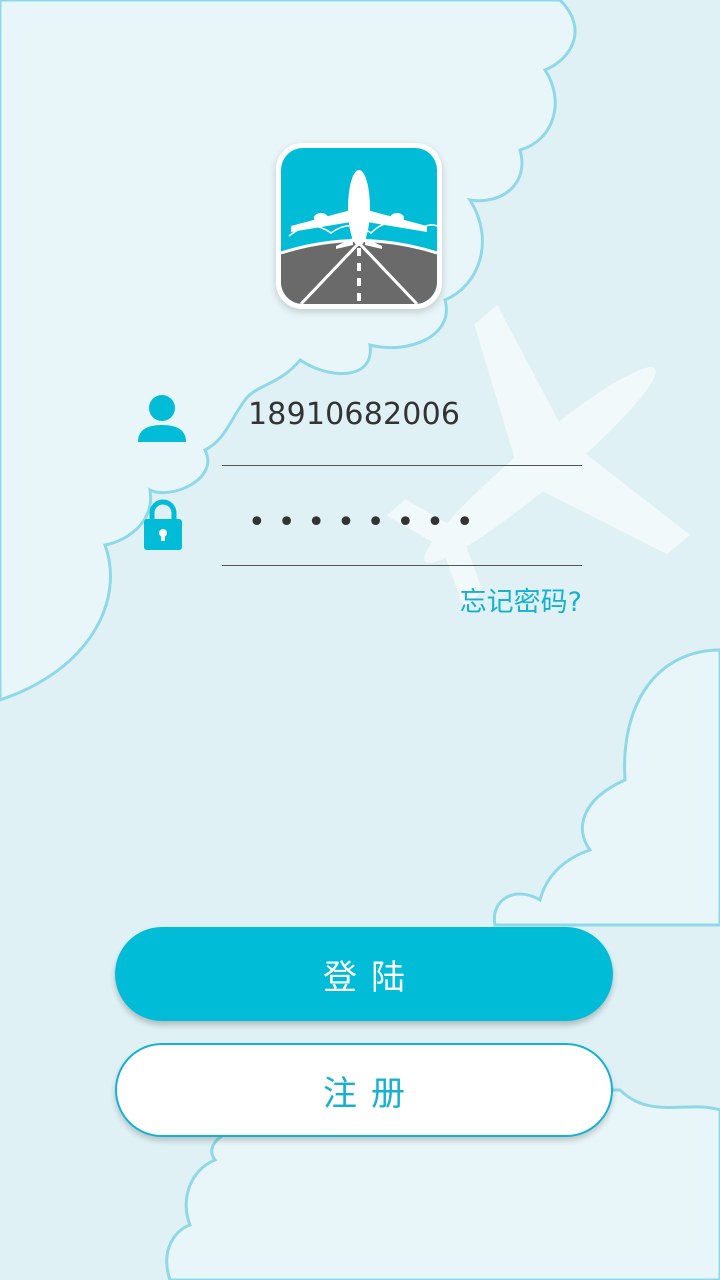 The width and height of the screenshot is (720, 1280). I want to click on login-button-label: 登陆, so click(371, 977).